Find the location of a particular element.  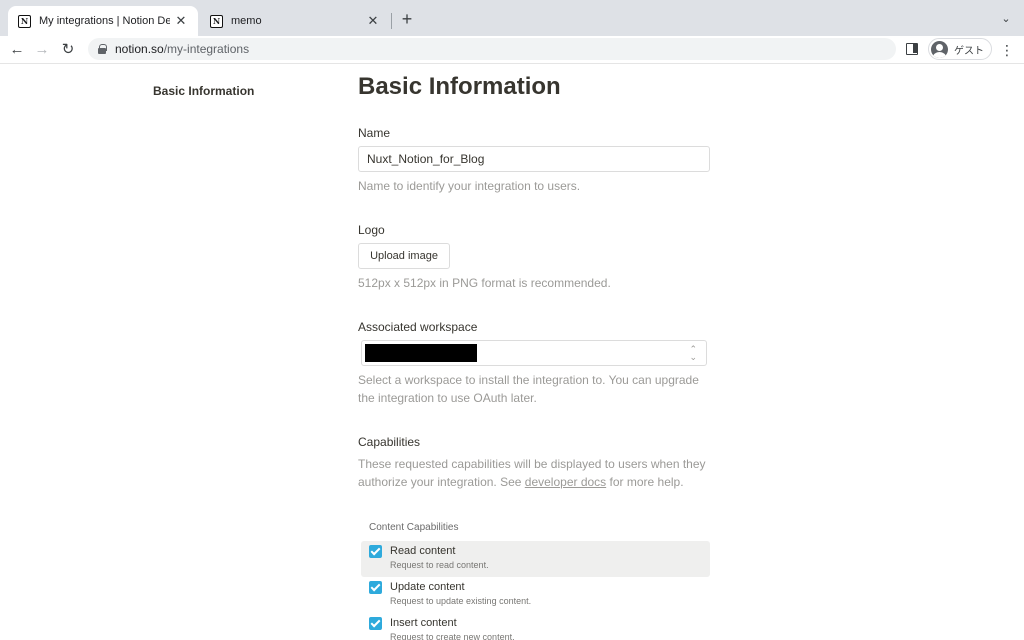

lock-icon is located at coordinates (102, 49).